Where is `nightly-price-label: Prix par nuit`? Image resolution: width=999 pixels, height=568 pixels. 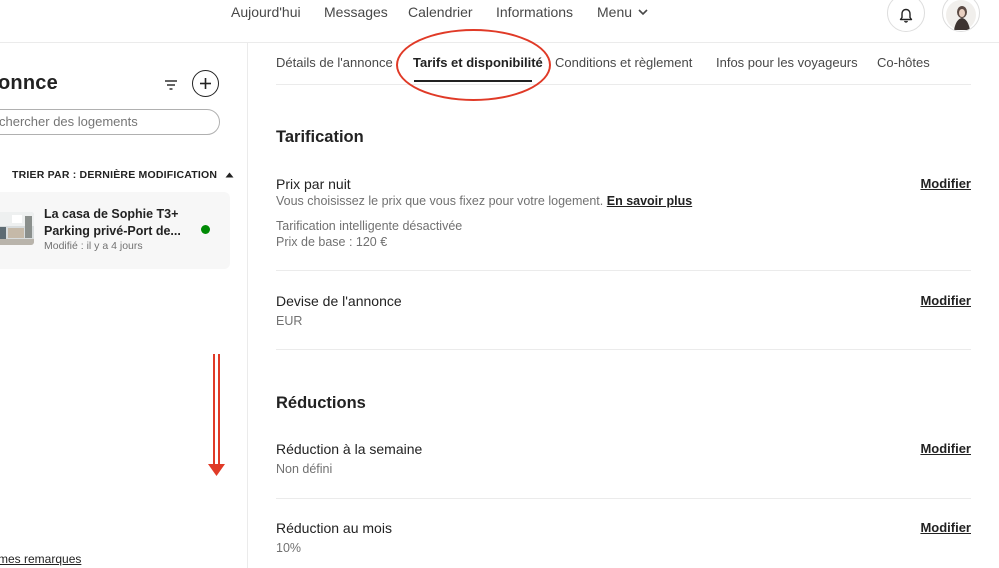
nightly-price-label: Prix par nuit is located at coordinates (313, 184).